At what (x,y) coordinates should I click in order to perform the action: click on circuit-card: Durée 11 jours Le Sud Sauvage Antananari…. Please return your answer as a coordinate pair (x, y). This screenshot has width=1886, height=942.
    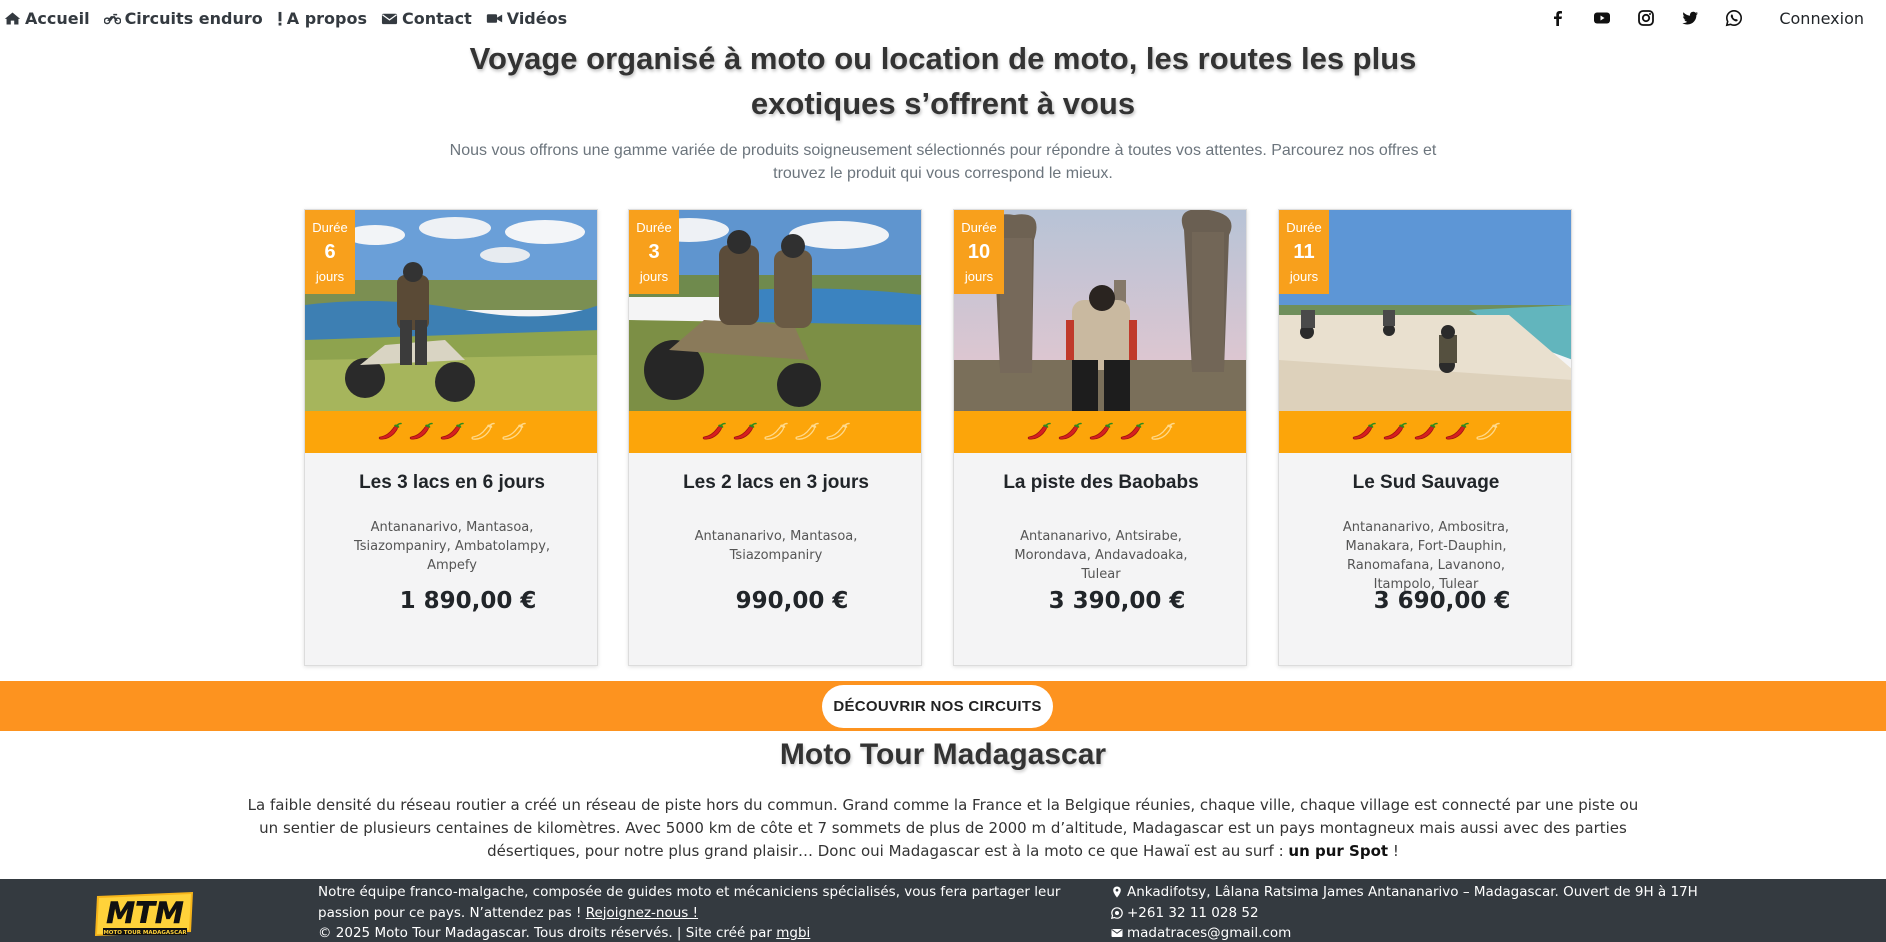
    Looking at the image, I should click on (1425, 437).